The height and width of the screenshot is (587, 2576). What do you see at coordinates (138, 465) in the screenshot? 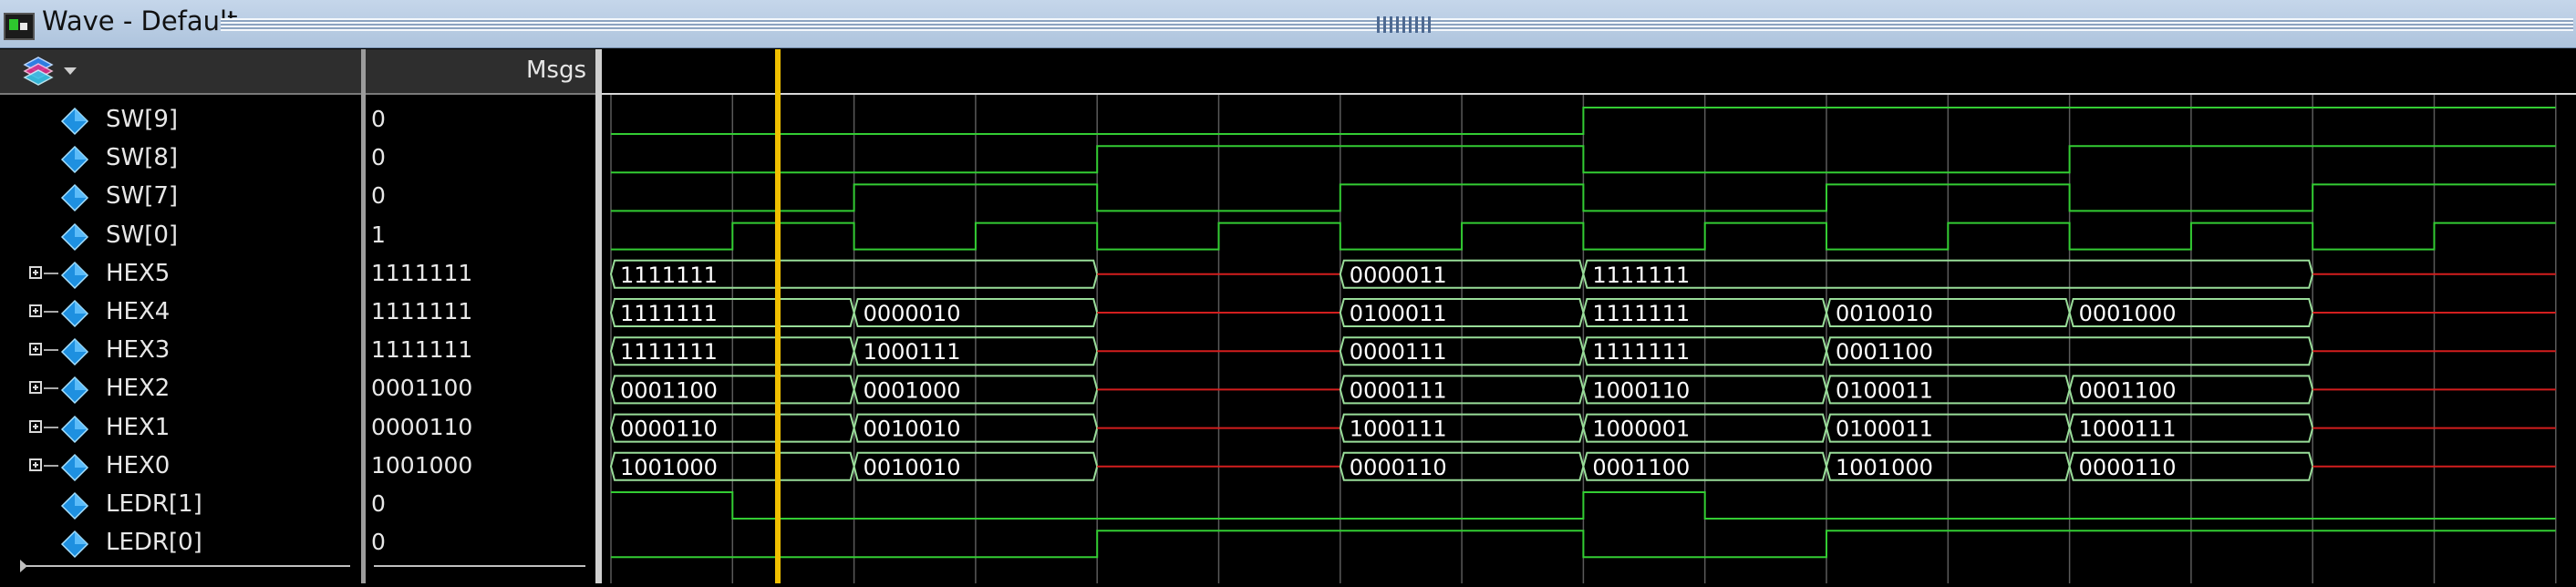
I see `signal-name: HEX0` at bounding box center [138, 465].